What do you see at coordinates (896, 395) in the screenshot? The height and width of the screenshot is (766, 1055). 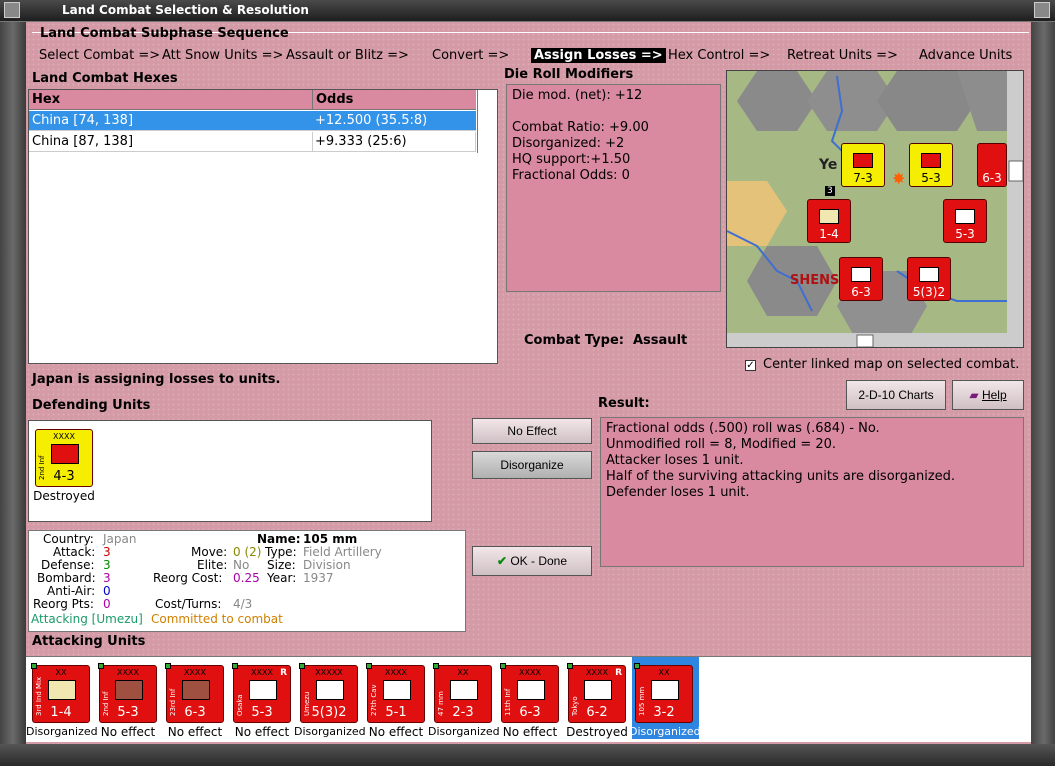 I see `charts-button: 2-D-10 Charts` at bounding box center [896, 395].